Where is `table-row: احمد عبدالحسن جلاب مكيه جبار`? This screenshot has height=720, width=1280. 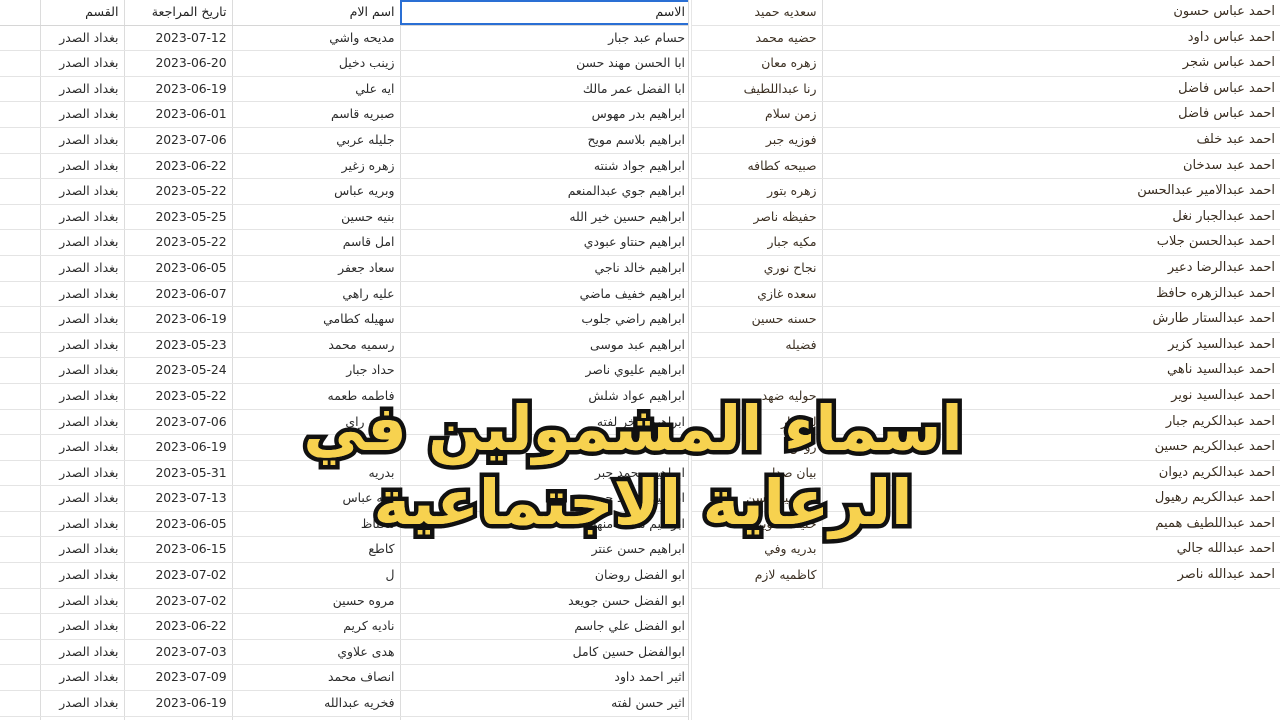 table-row: احمد عبدالحسن جلاب مكيه جبار is located at coordinates (986, 242).